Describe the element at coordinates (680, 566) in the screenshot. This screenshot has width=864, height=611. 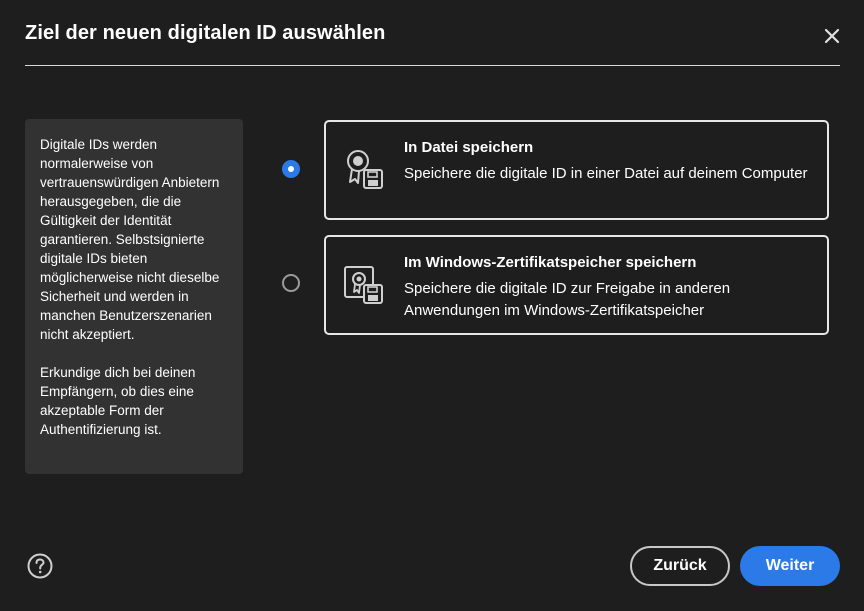
I see `back-button: Zurück` at that location.